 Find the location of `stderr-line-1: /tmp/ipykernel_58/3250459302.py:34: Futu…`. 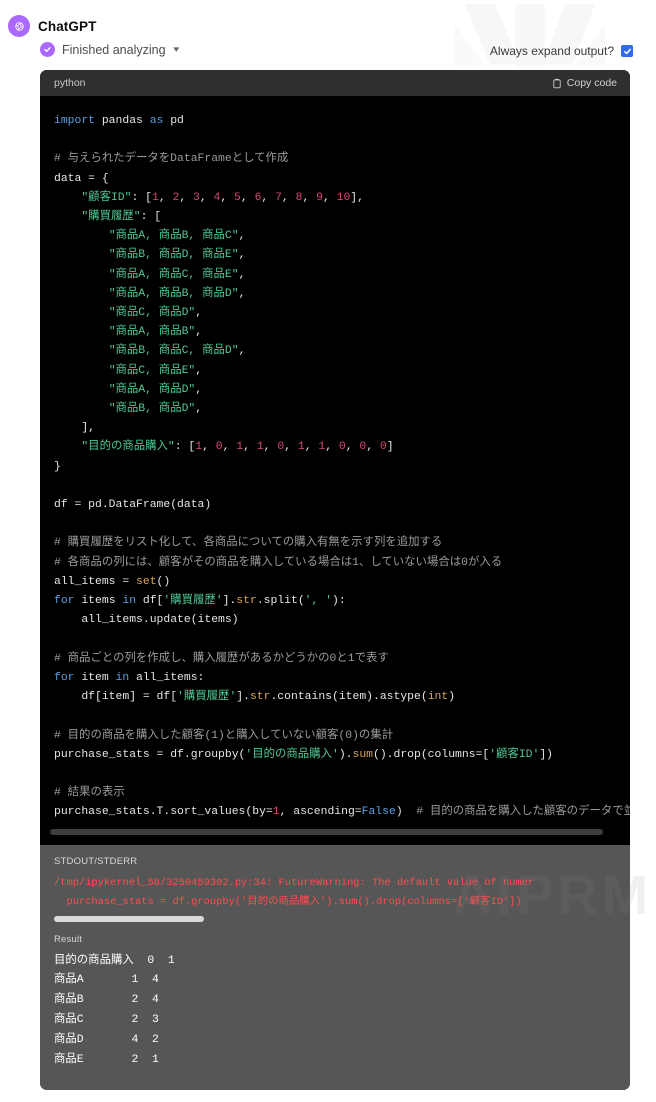

stderr-line-1: /tmp/ipykernel_58/3250459302.py:34: Futu… is located at coordinates (294, 882).